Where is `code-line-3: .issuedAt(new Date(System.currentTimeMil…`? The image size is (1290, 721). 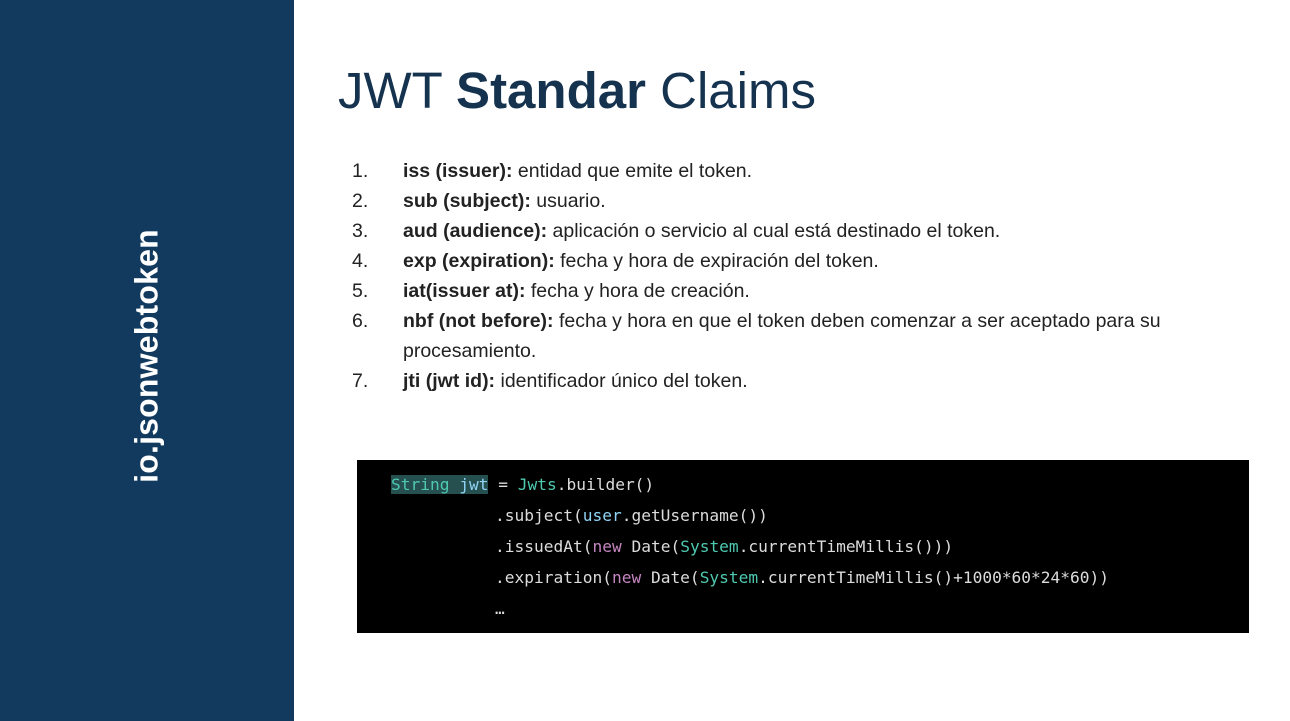 code-line-3: .issuedAt(new Date(System.currentTimeMil… is located at coordinates (820, 549).